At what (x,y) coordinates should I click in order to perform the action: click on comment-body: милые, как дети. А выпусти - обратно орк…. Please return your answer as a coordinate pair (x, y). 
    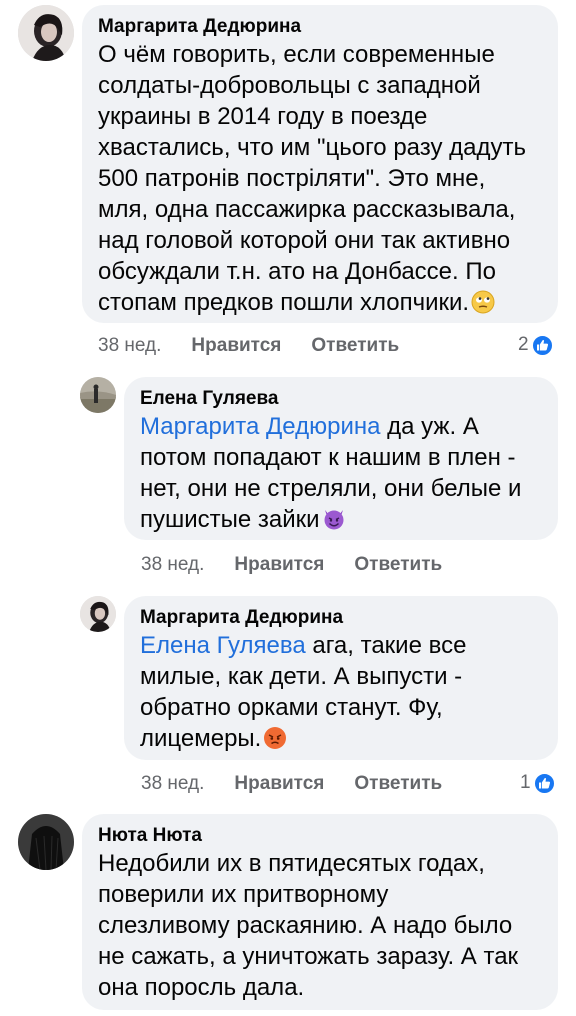
    Looking at the image, I should click on (301, 707).